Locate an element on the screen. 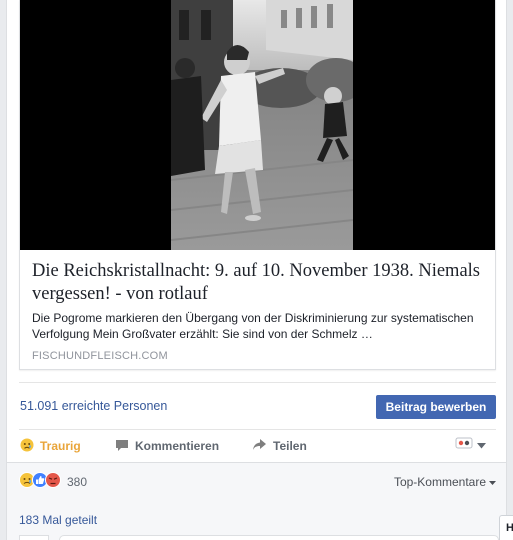 This screenshot has width=513, height=540. shares-link: 183 Mal geteilt is located at coordinates (58, 520).